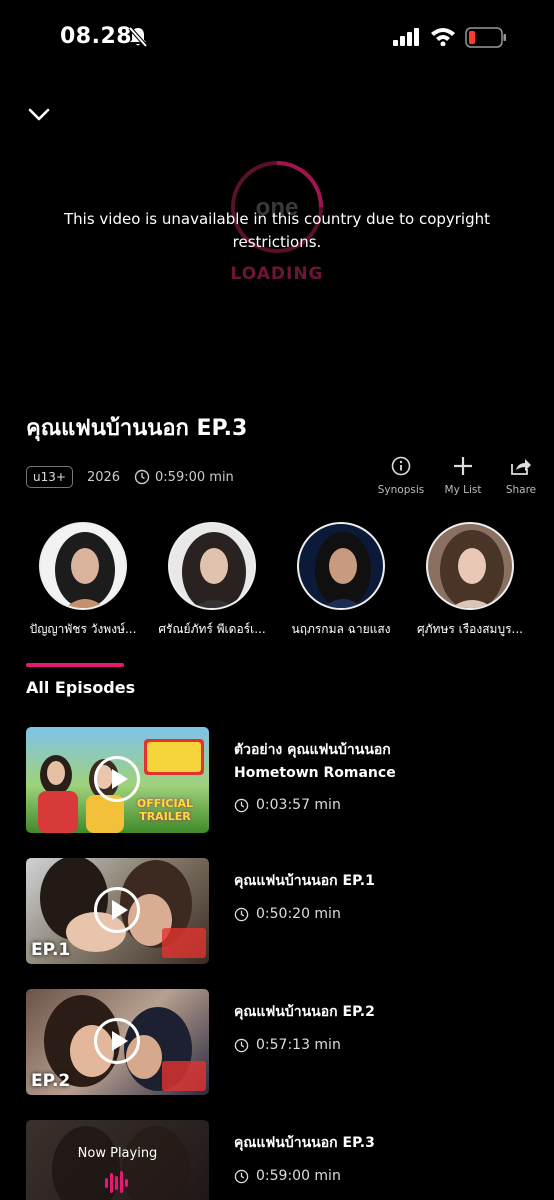 This screenshot has width=554, height=1200. I want to click on episode-title: คุณแฟนบ้านนอก EP.1, so click(304, 881).